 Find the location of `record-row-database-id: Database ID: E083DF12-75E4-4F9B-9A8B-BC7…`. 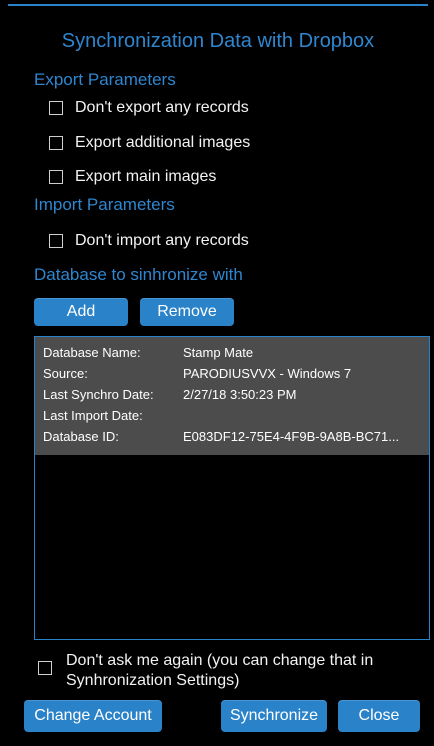

record-row-database-id: Database ID: E083DF12-75E4-4F9B-9A8B-BC7… is located at coordinates (233, 436).